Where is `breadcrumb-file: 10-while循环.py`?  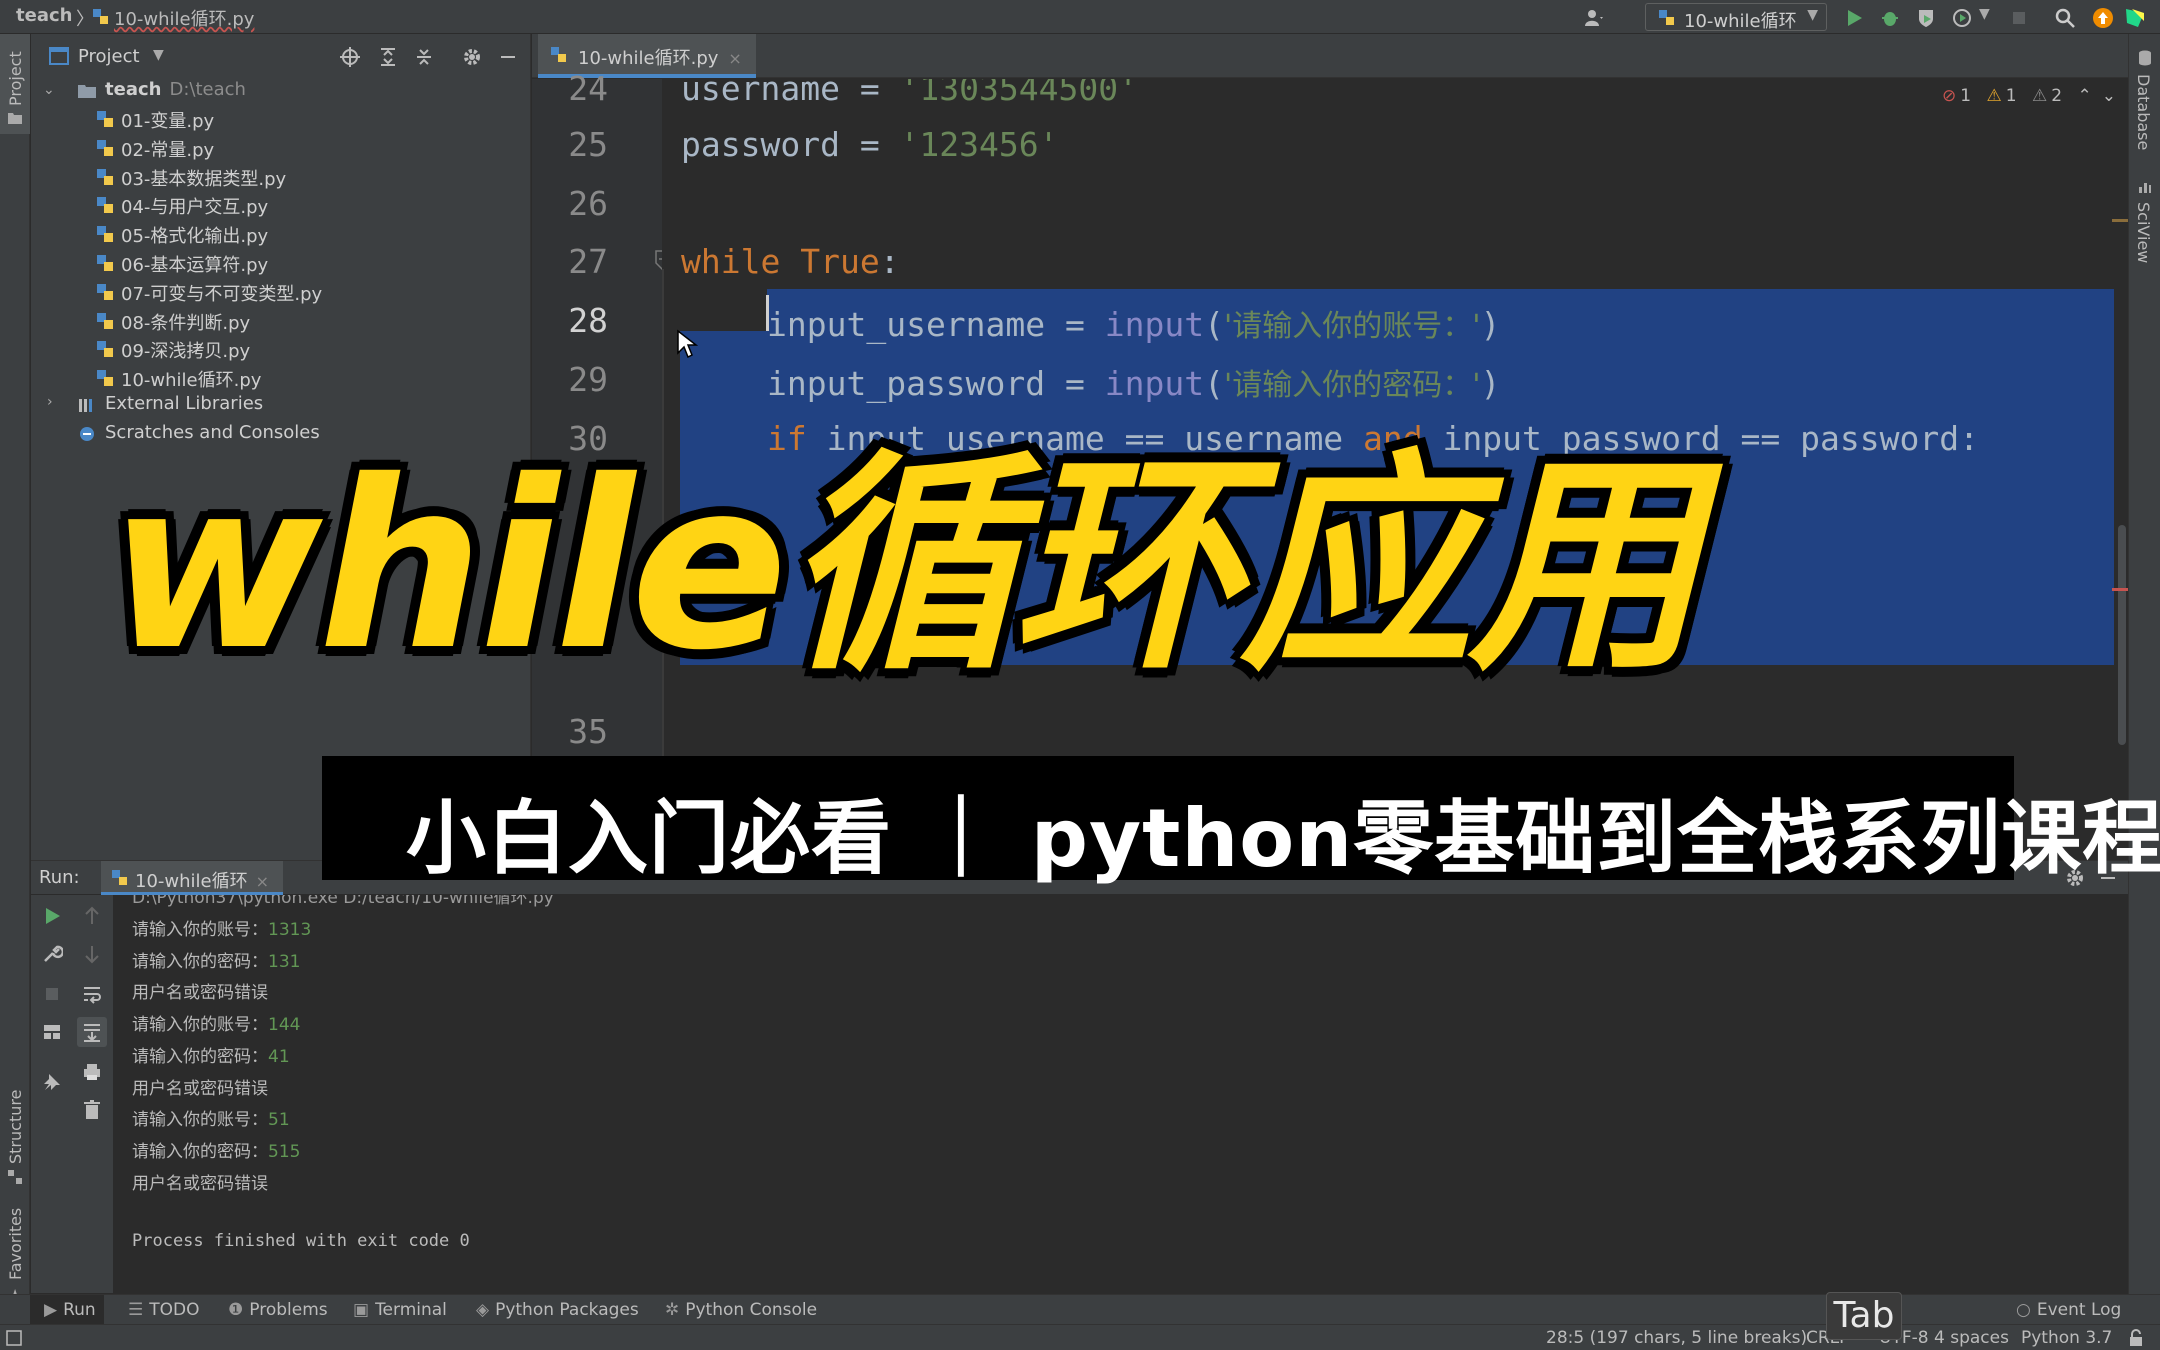 breadcrumb-file: 10-while循环.py is located at coordinates (184, 18).